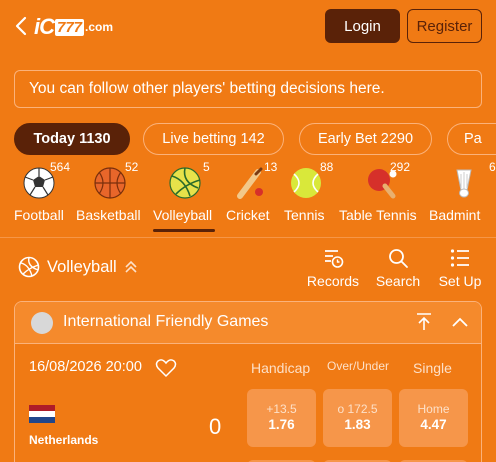  Describe the element at coordinates (398, 258) in the screenshot. I see `search-icon` at that location.